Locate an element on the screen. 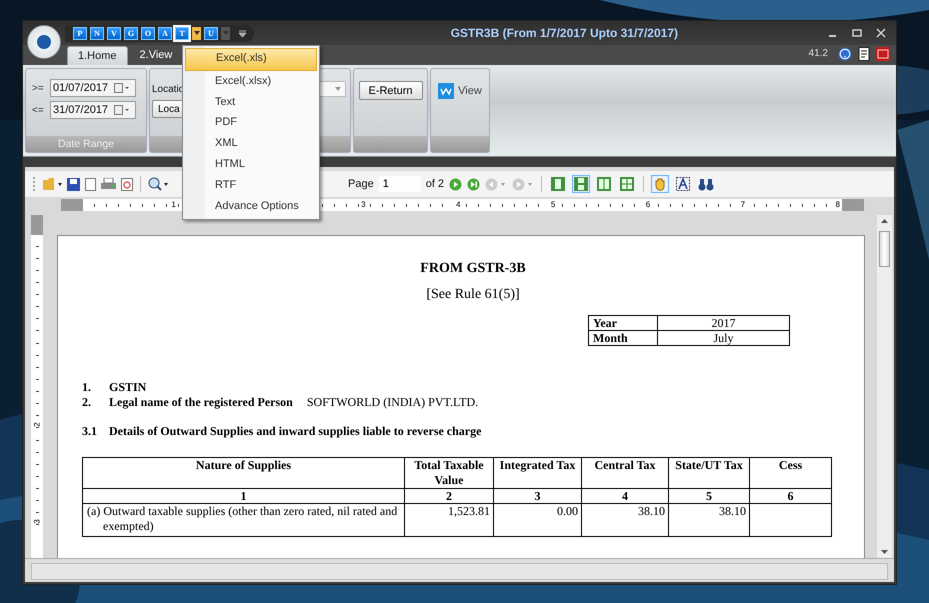 Image resolution: width=929 pixels, height=603 pixels. column-number: 5 is located at coordinates (709, 496).